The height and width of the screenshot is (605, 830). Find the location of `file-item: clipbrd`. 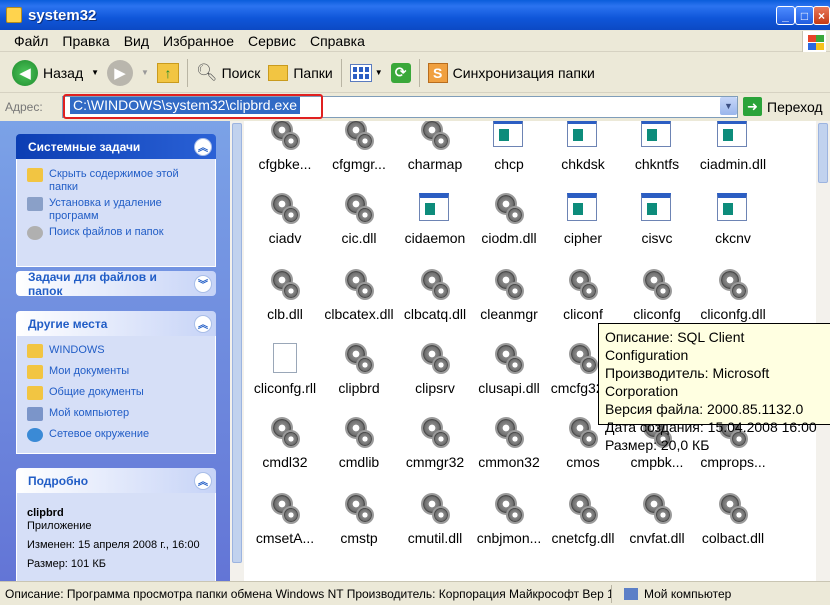

file-item: clipbrd is located at coordinates (359, 379).